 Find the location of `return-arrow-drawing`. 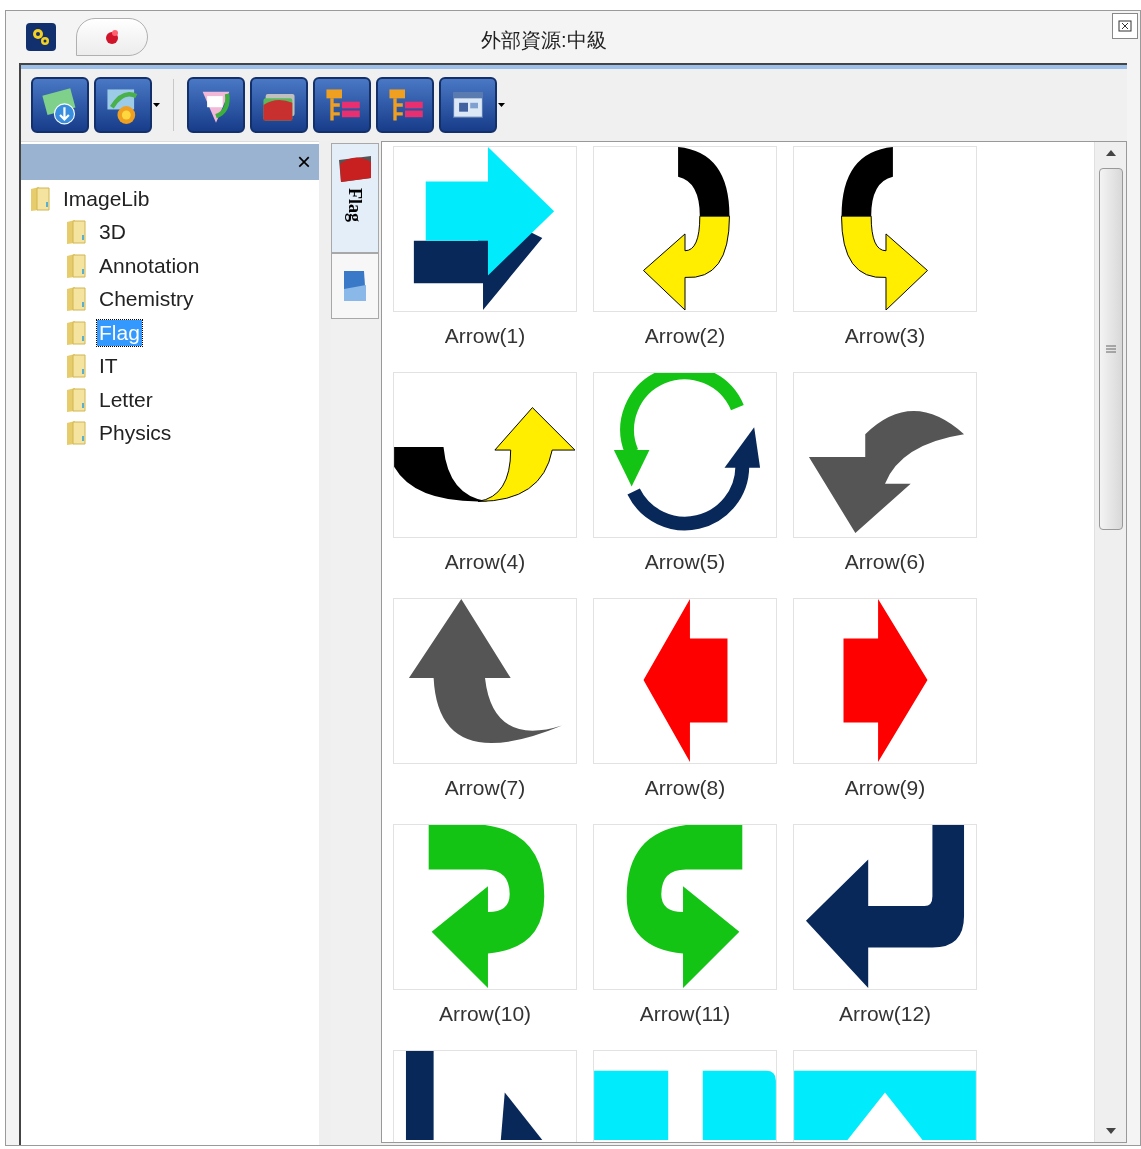

return-arrow-drawing is located at coordinates (885, 907).